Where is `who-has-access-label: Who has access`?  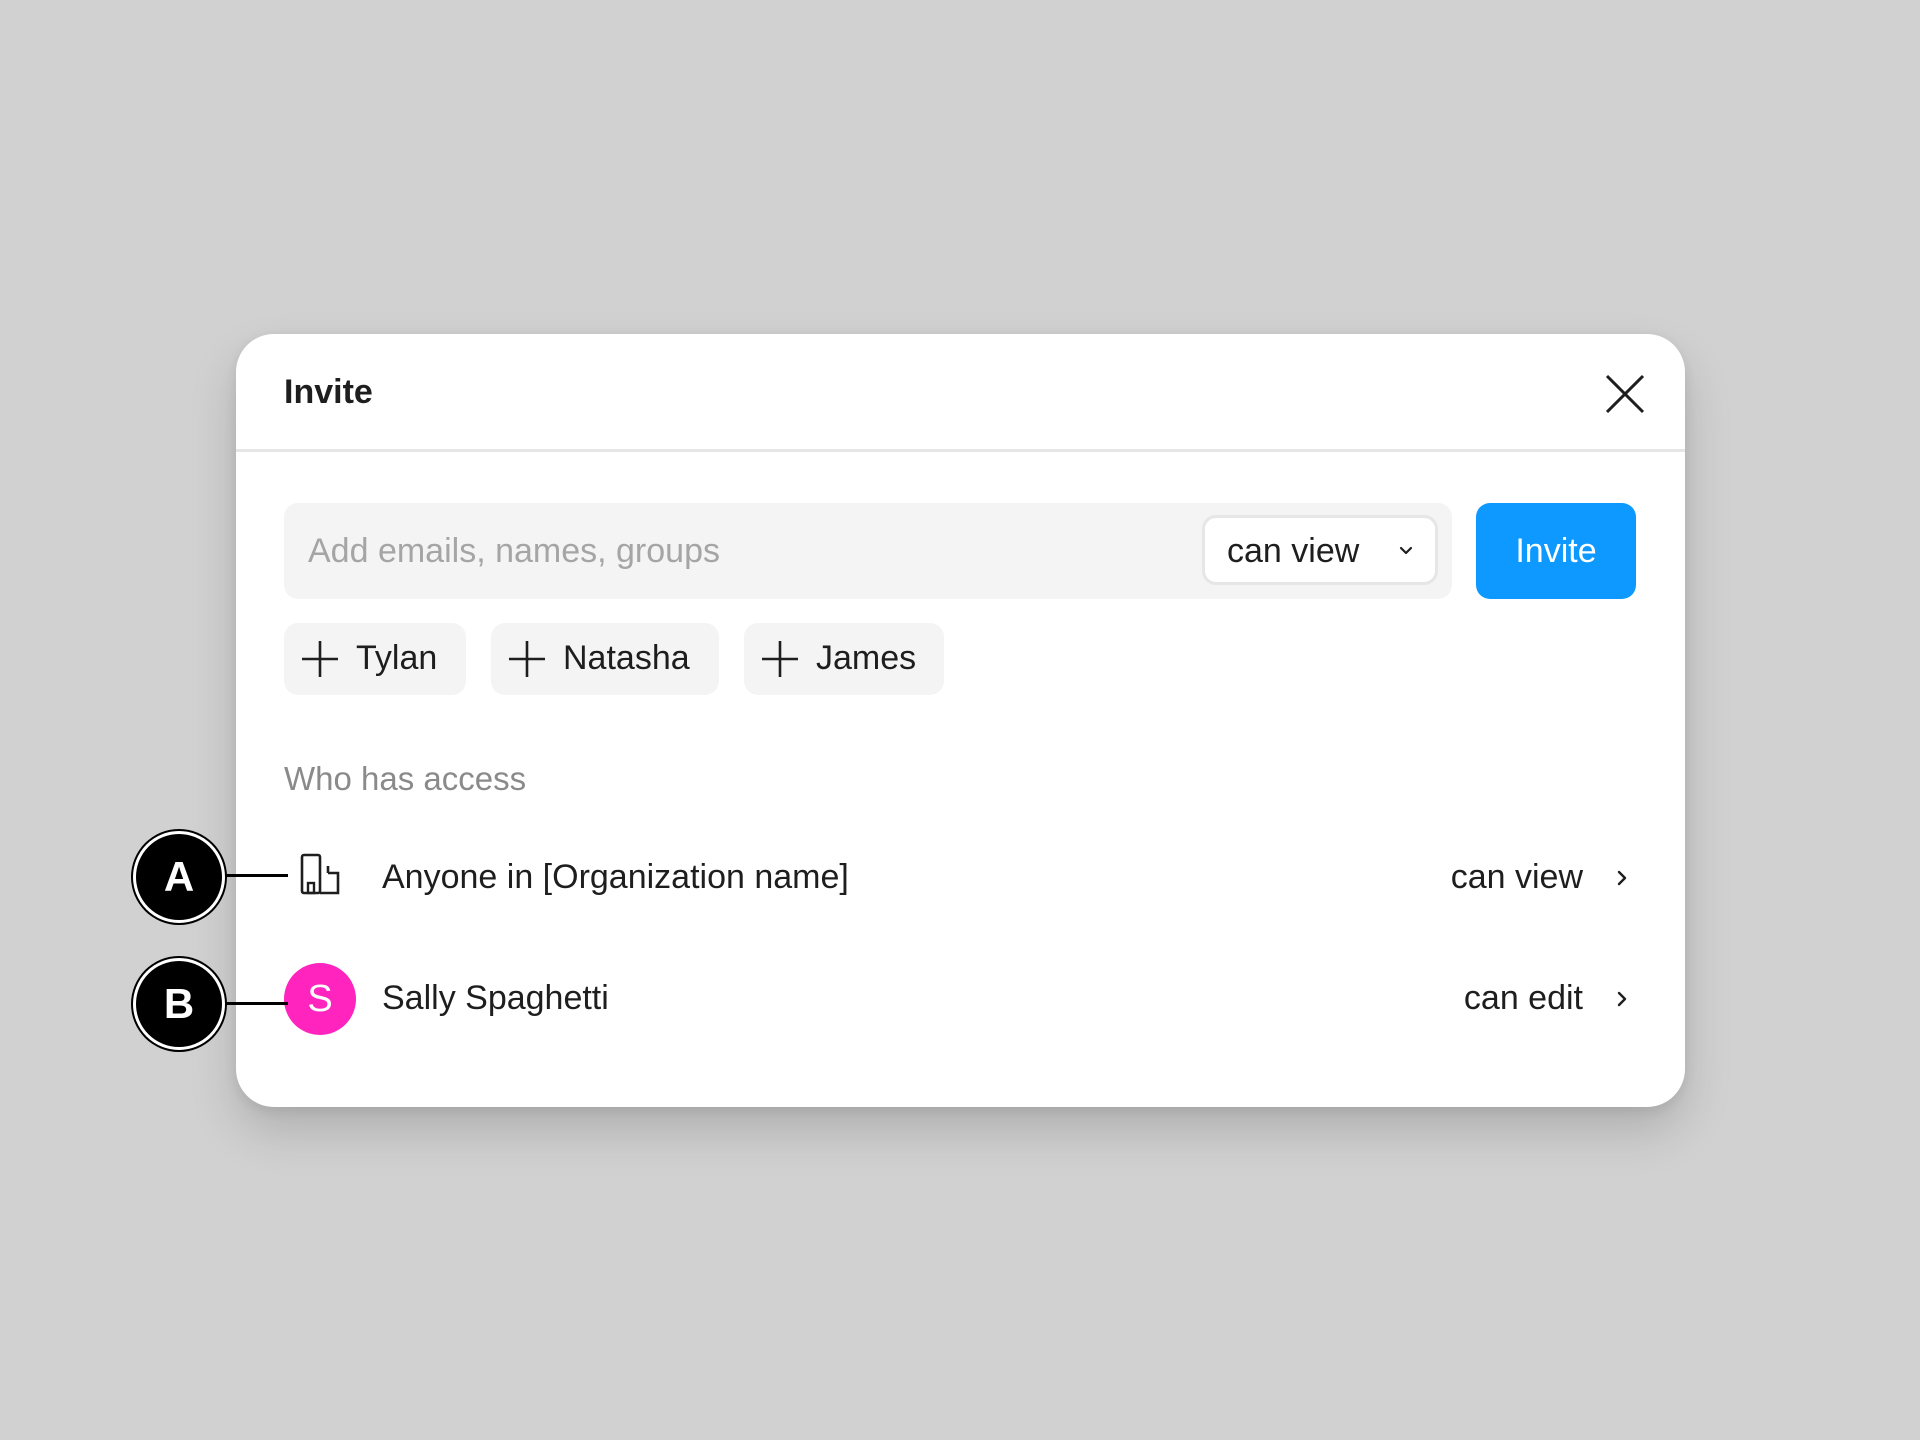
who-has-access-label: Who has access is located at coordinates (405, 778).